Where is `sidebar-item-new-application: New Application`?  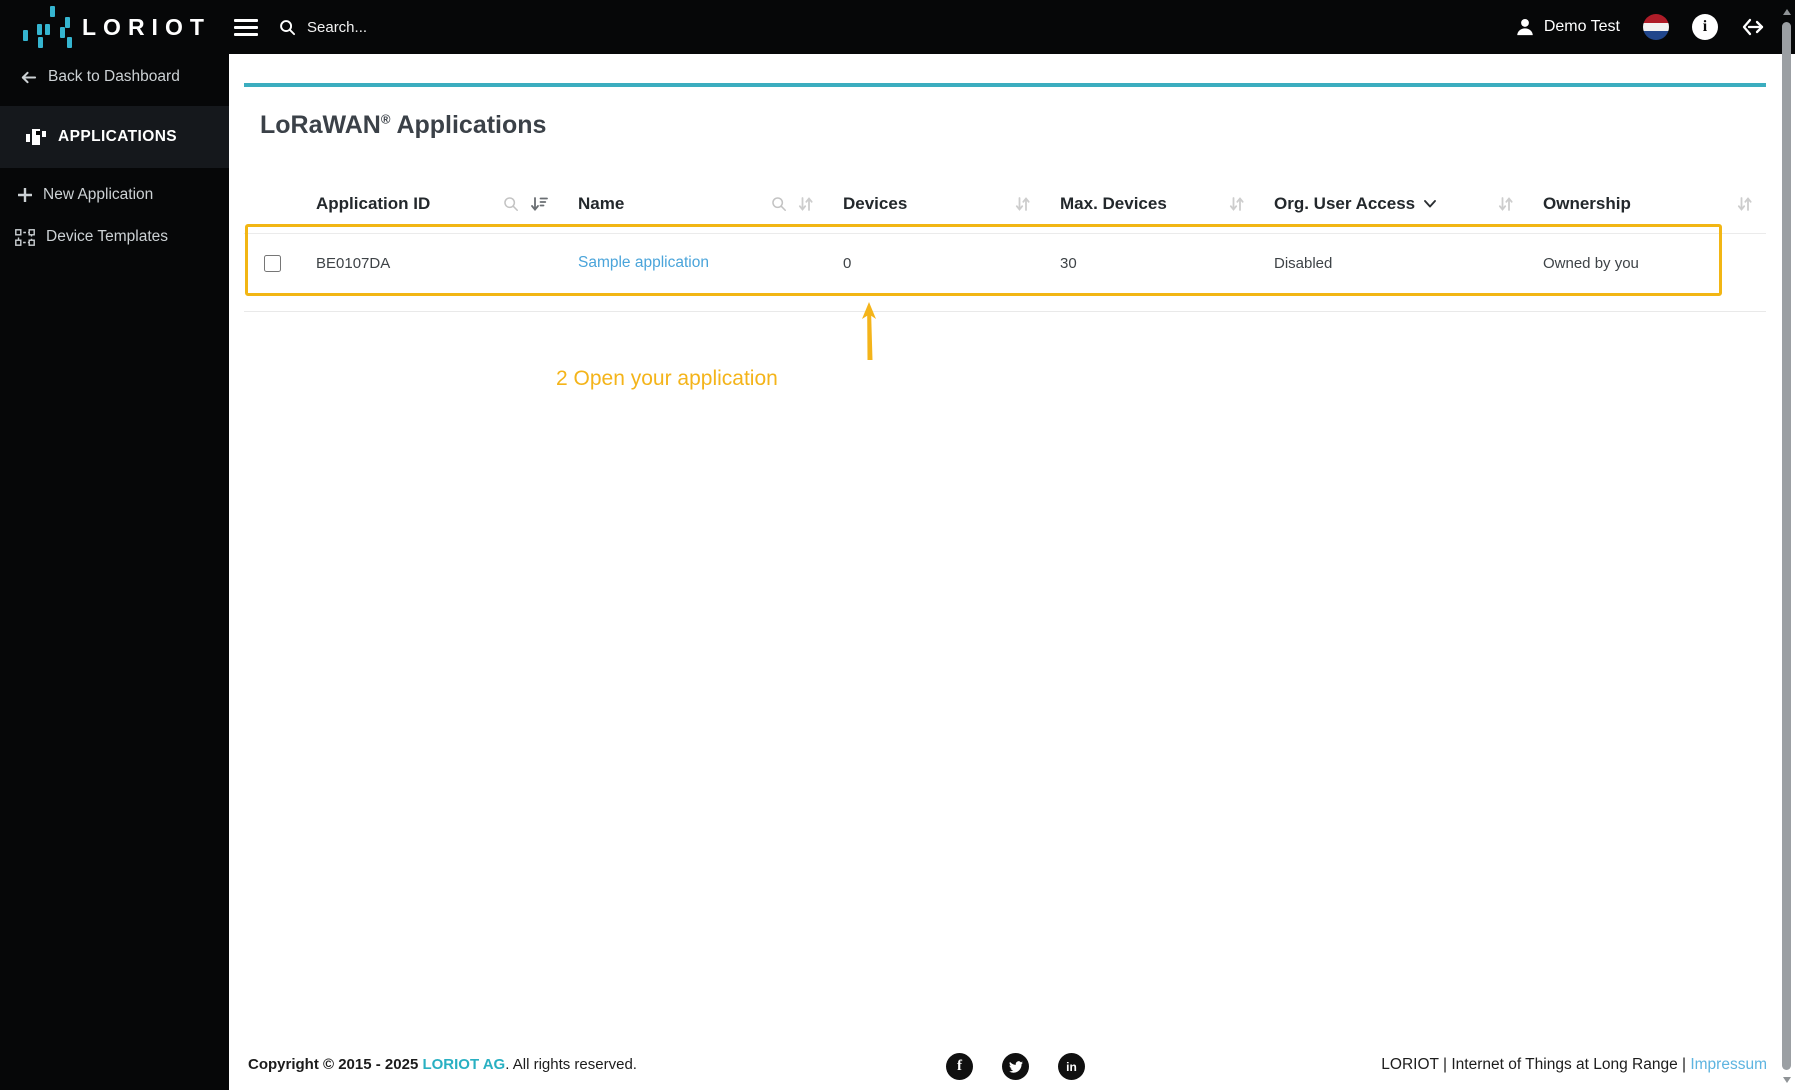
sidebar-item-new-application: New Application is located at coordinates (114, 193).